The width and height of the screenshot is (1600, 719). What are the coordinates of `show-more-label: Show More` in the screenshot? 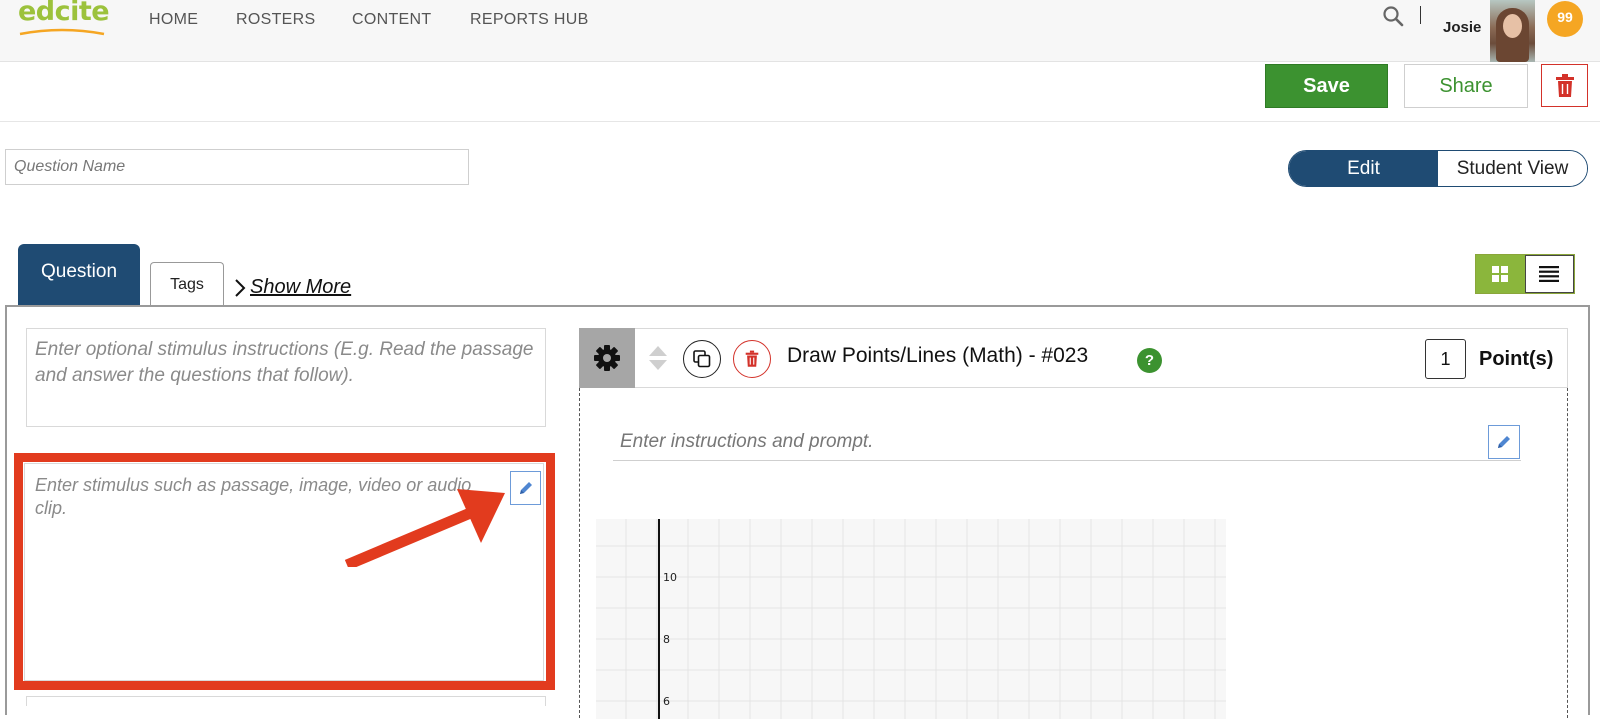 It's located at (301, 287).